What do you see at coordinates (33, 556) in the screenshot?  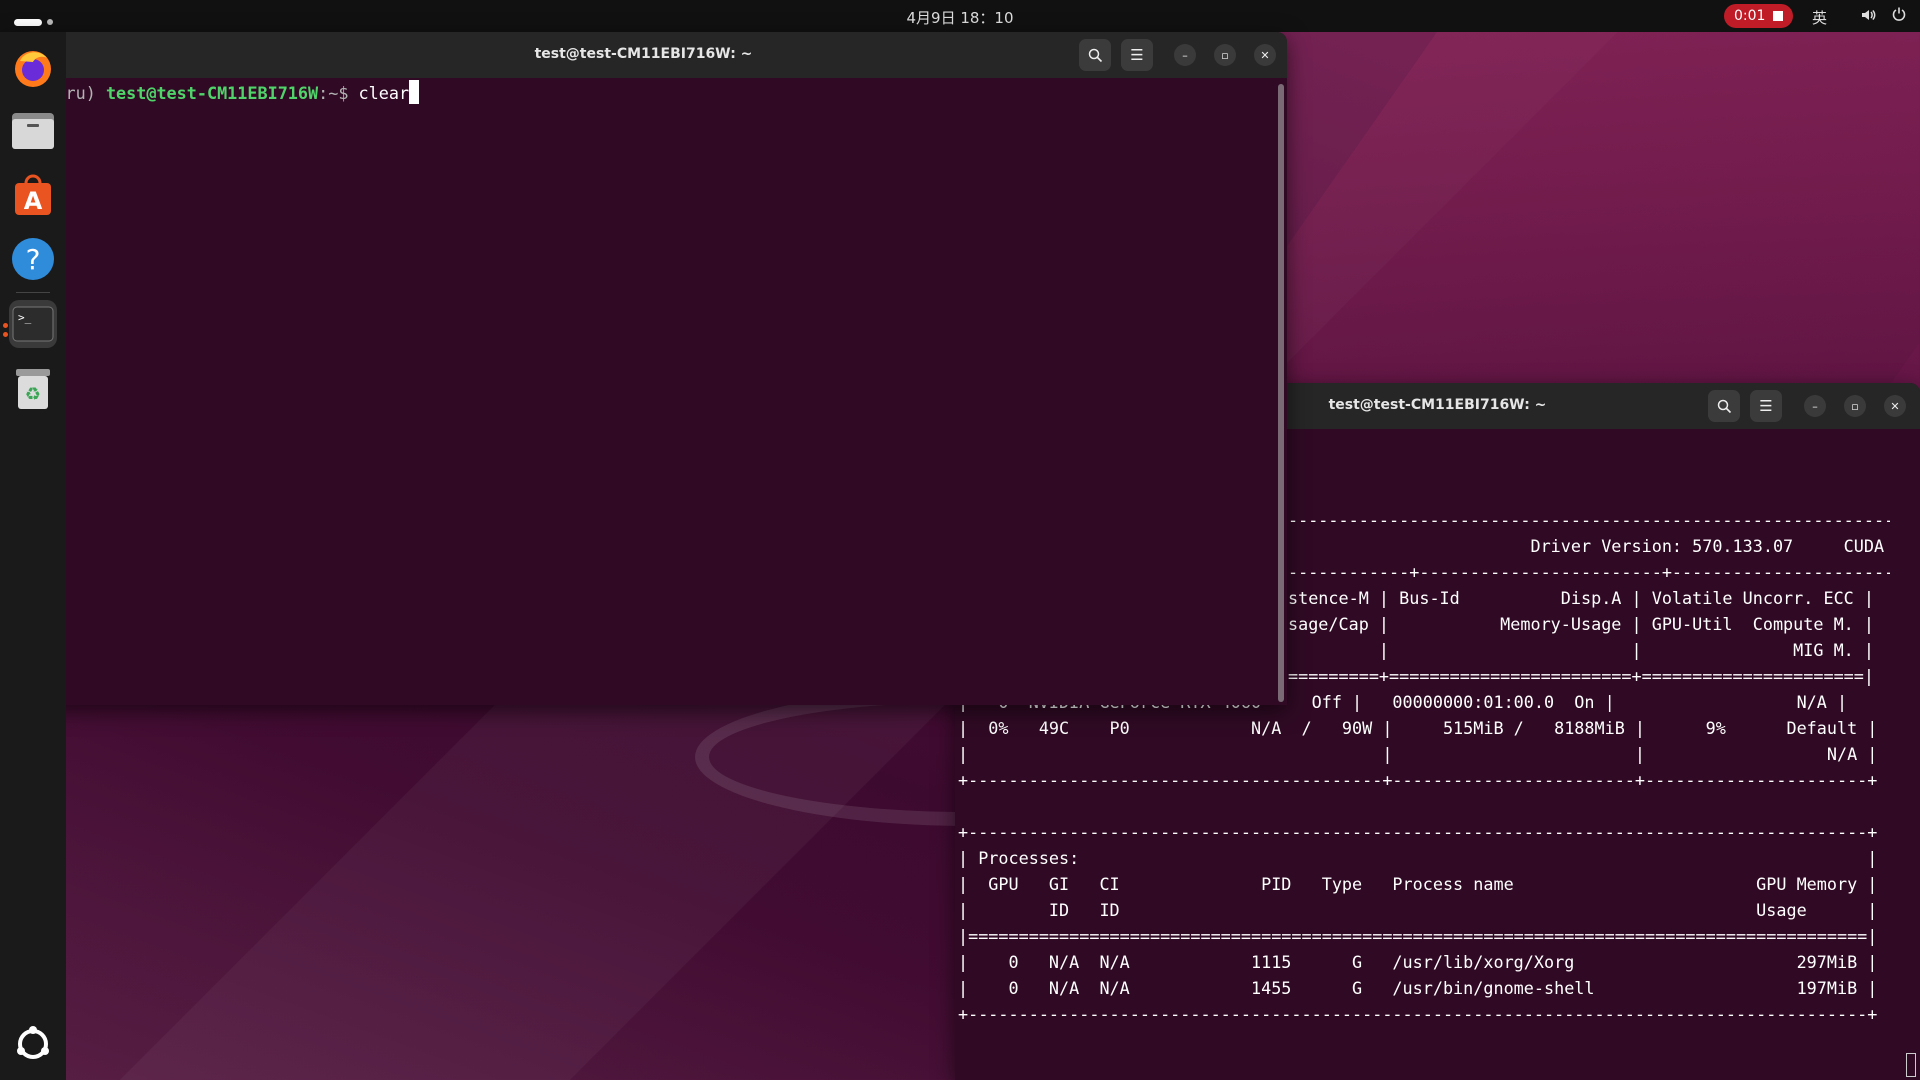 I see `dock: A ? >_ ♻` at bounding box center [33, 556].